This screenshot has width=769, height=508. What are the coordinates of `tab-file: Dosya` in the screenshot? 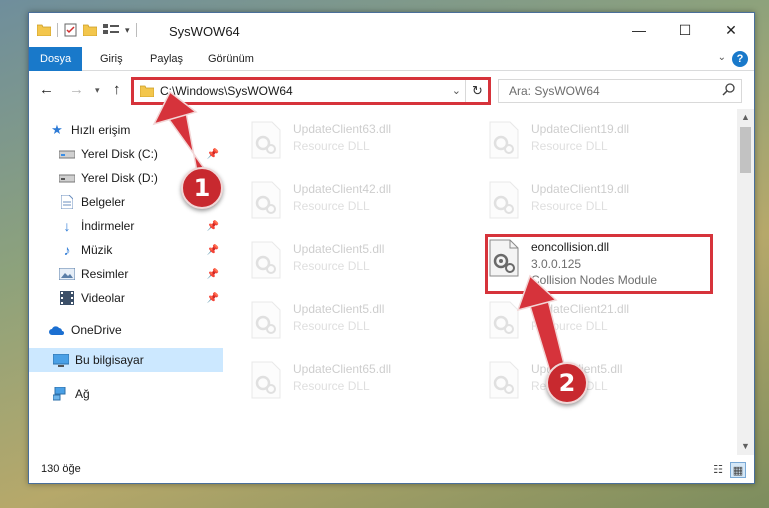 It's located at (56, 59).